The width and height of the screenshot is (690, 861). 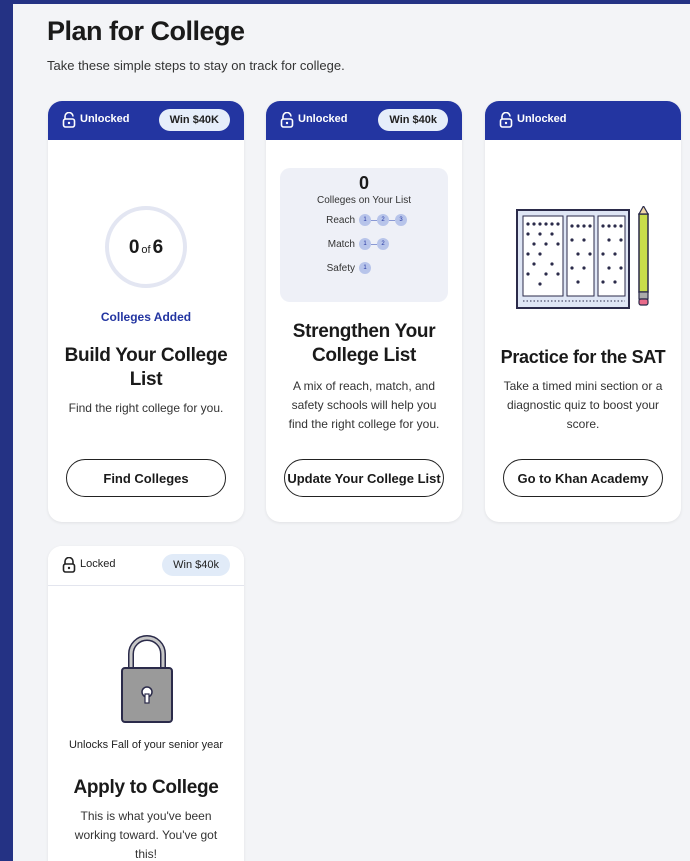 I want to click on card-title: Apply to College, so click(x=146, y=787).